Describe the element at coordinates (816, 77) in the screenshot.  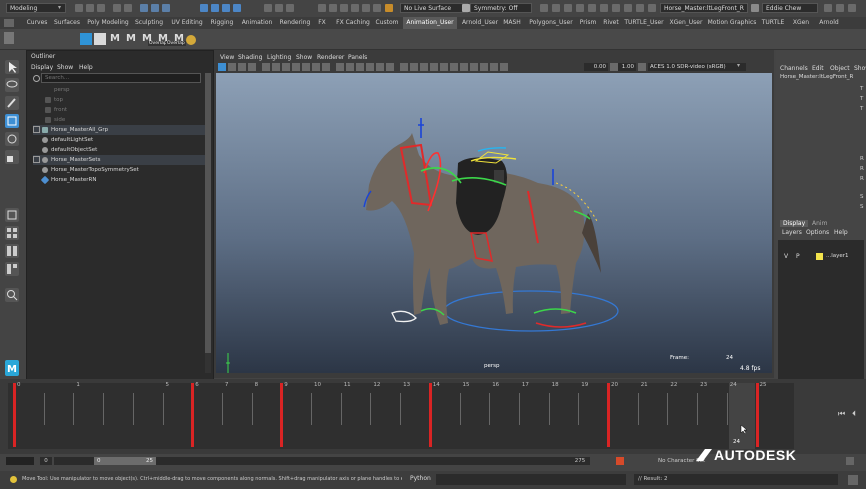
I see `channel-object-name: Horse_Master:ltLegFront_R` at that location.